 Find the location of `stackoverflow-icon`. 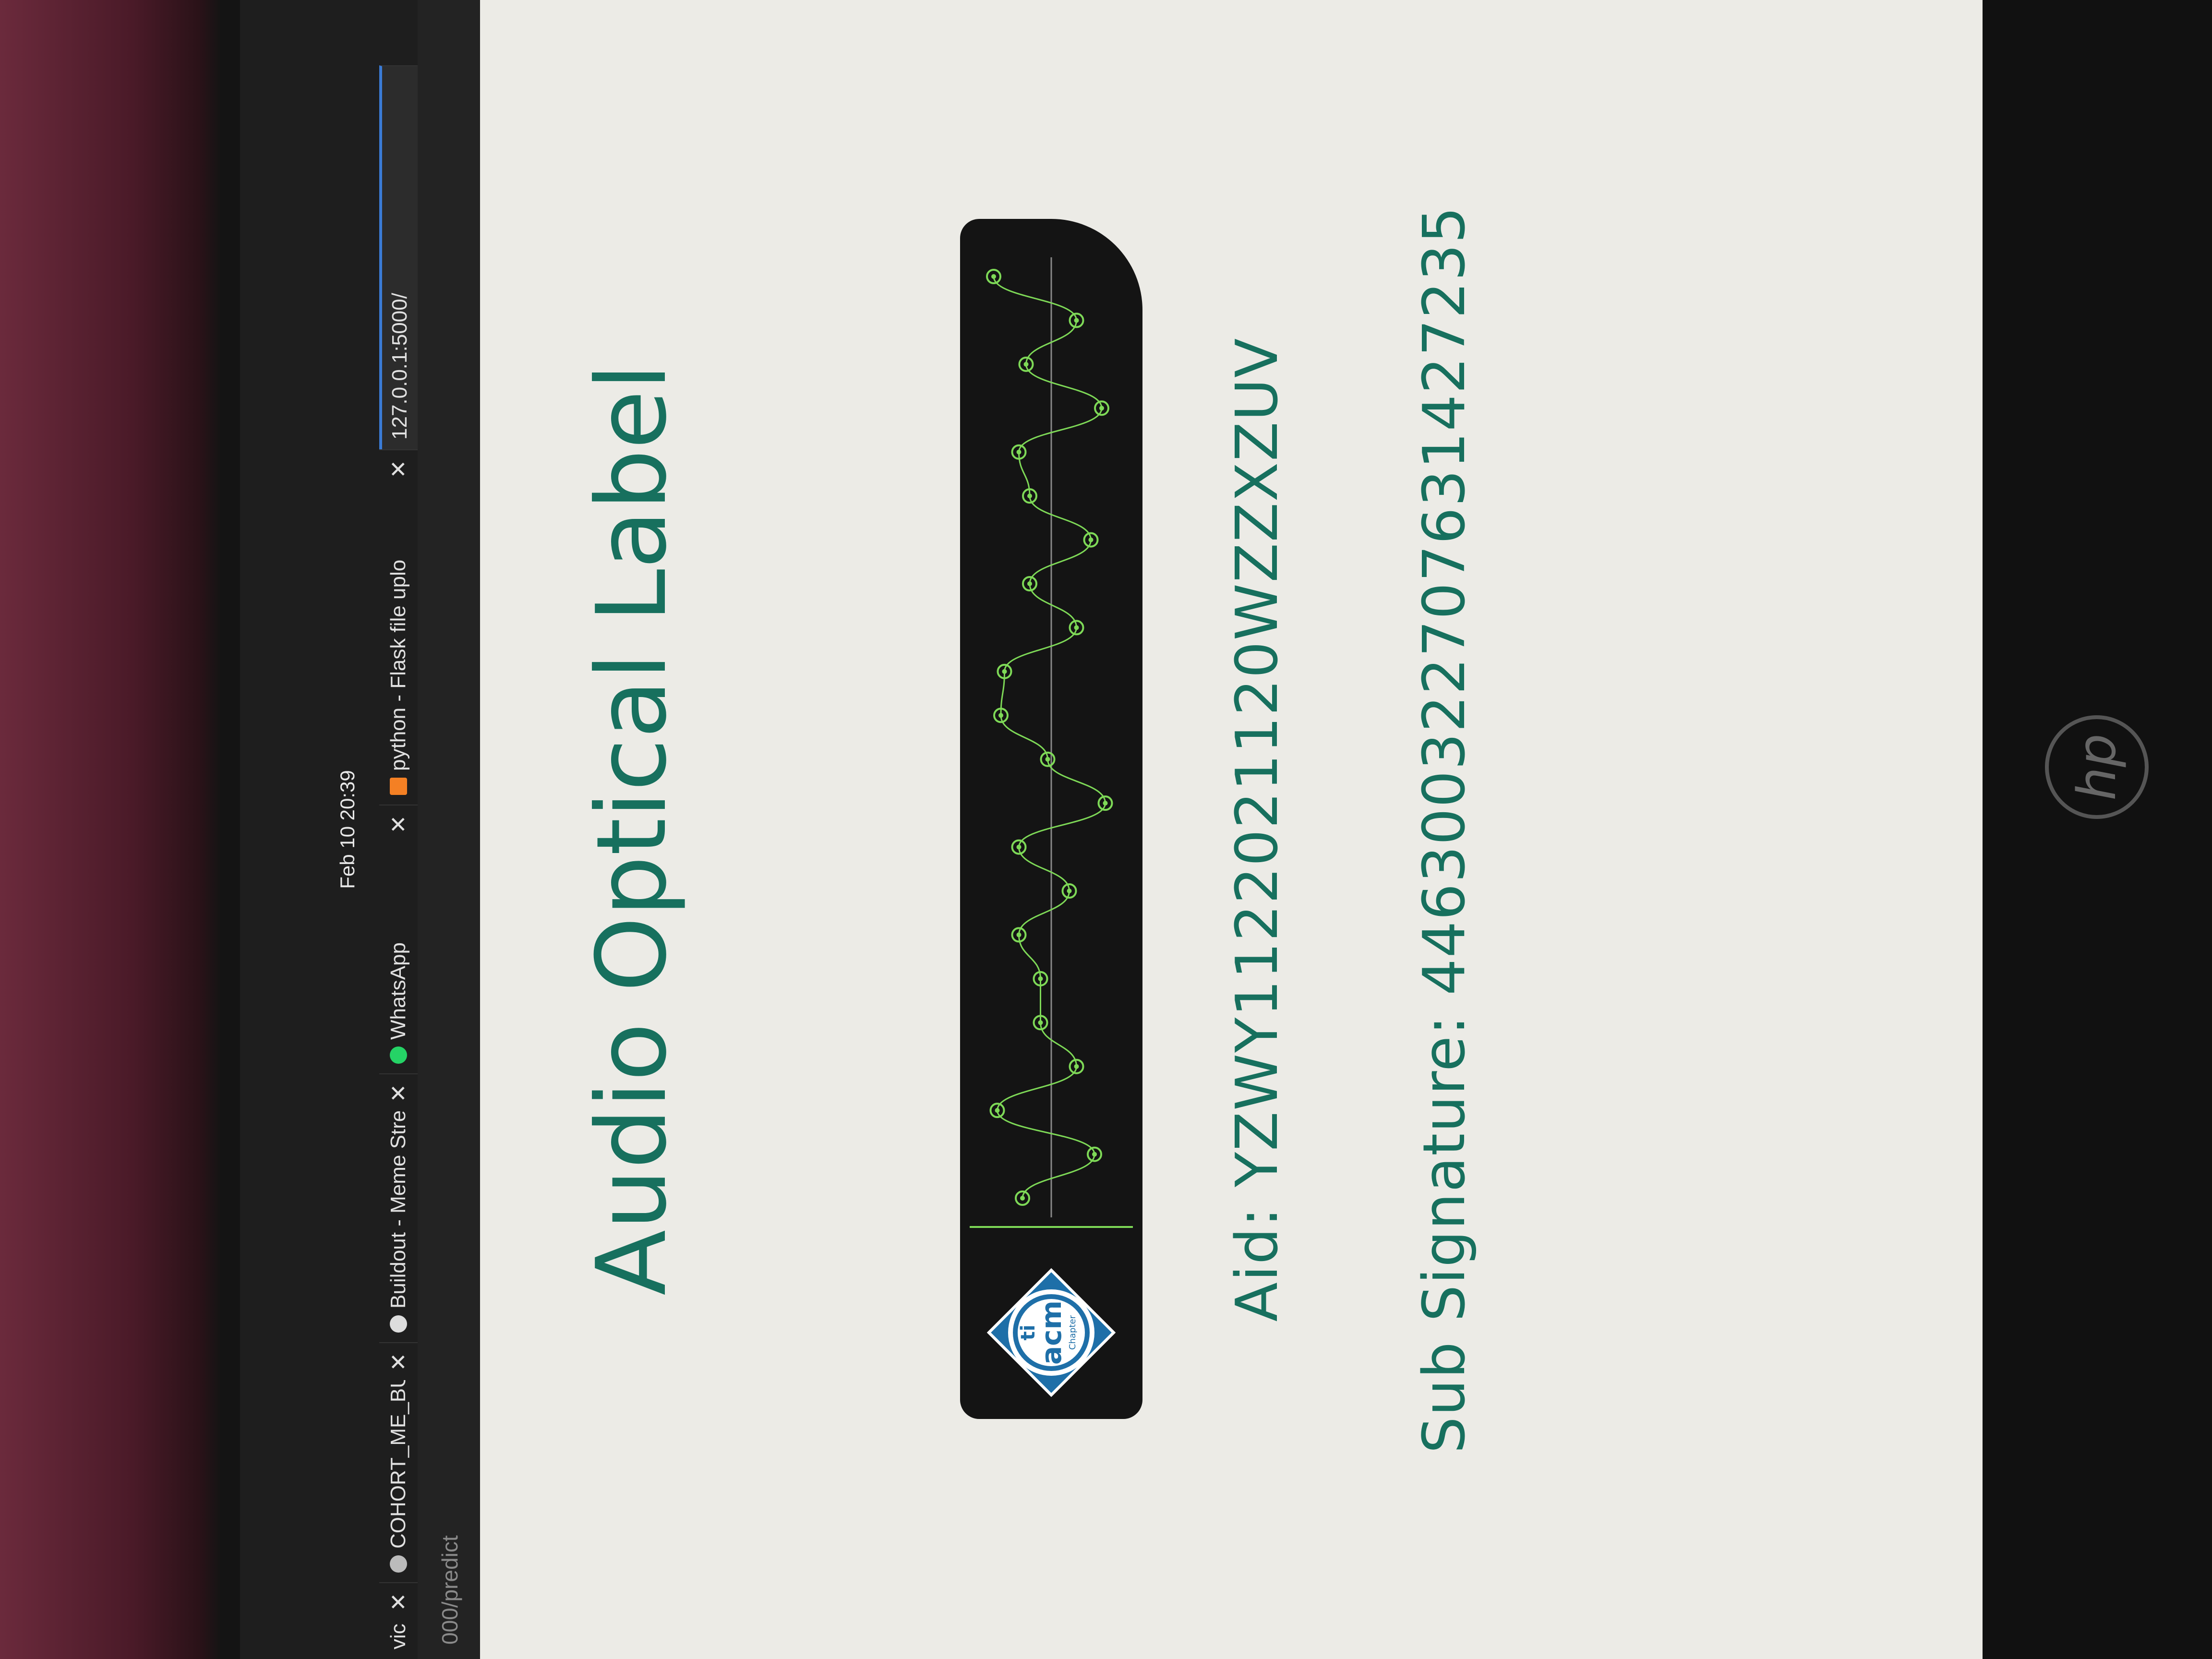

stackoverflow-icon is located at coordinates (398, 786).